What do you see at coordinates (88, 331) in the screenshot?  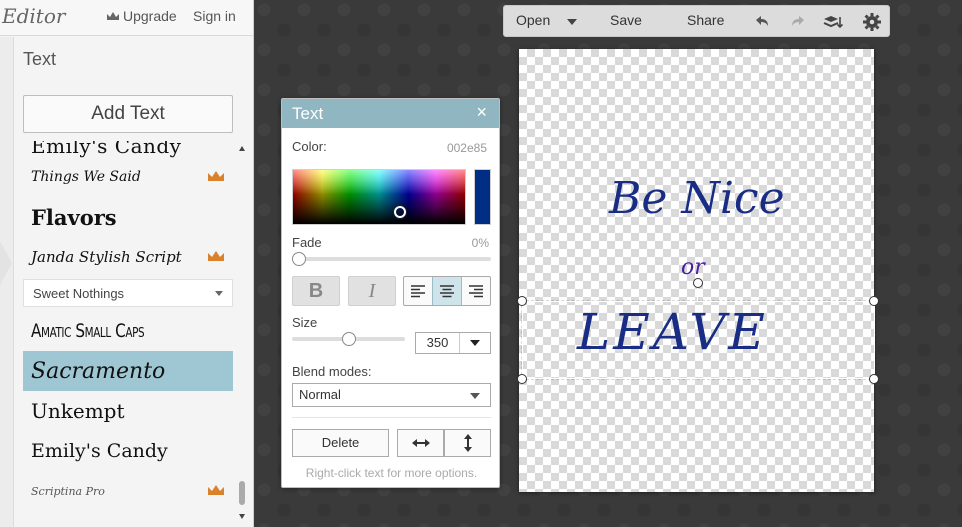 I see `font-label: Amatic Small Caps` at bounding box center [88, 331].